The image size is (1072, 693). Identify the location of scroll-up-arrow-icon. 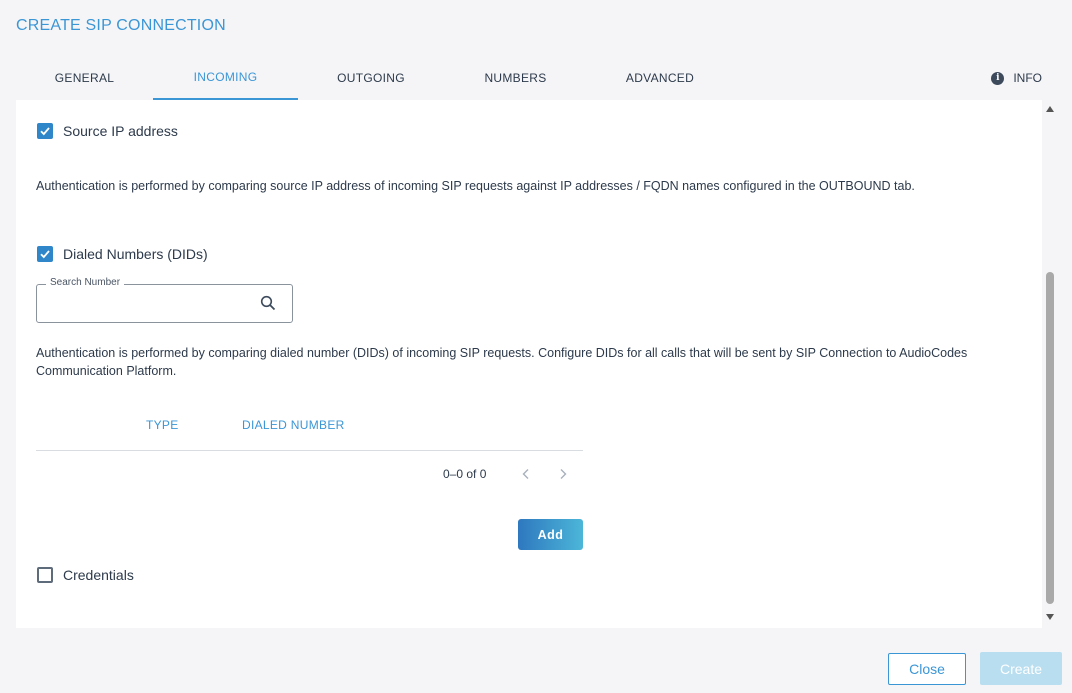
(1050, 109).